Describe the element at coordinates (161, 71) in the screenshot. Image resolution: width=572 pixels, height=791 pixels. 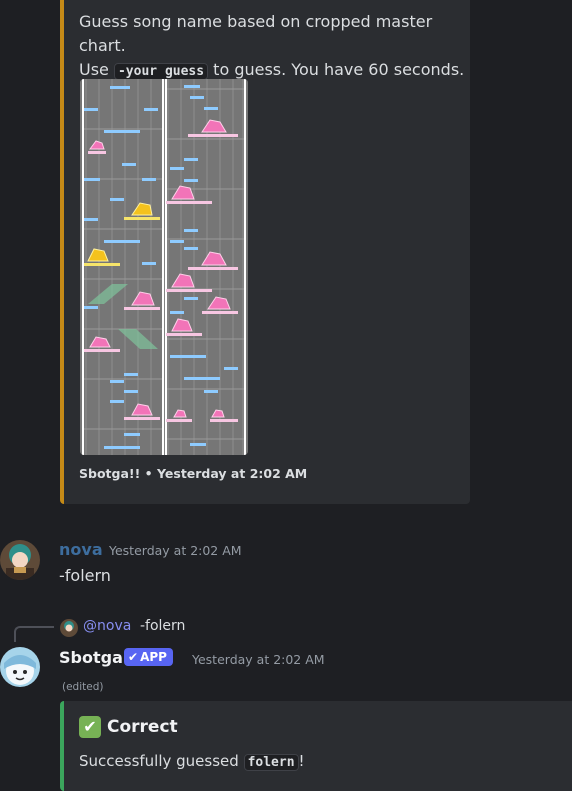
I see `guess-command-code: -your guess` at that location.